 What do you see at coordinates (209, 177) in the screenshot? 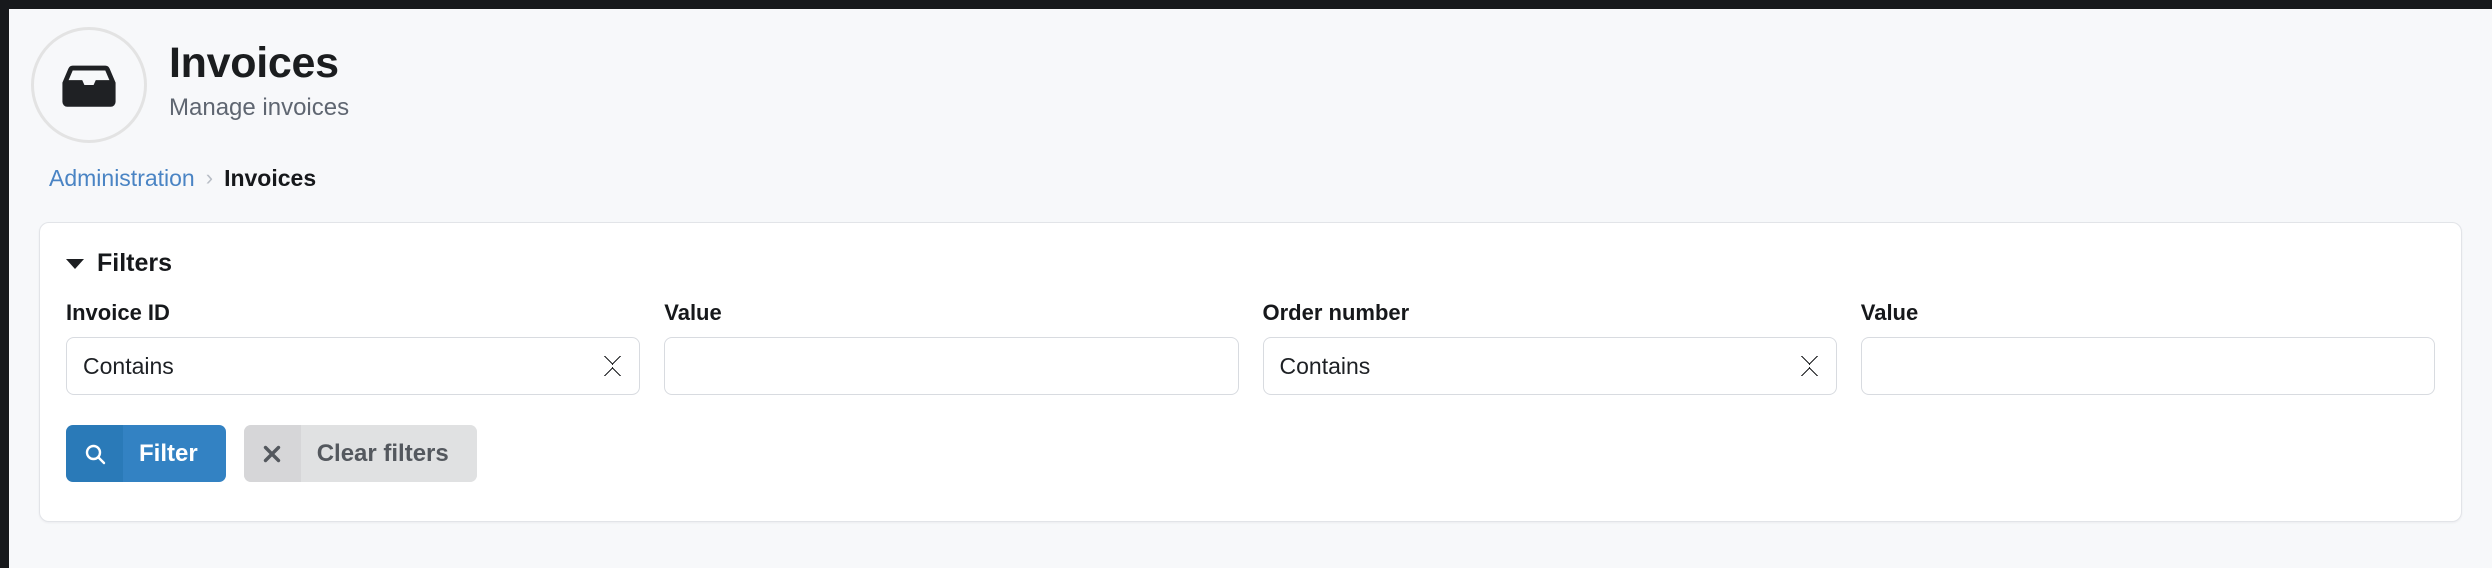
I see `chevron-right-icon: ›` at bounding box center [209, 177].